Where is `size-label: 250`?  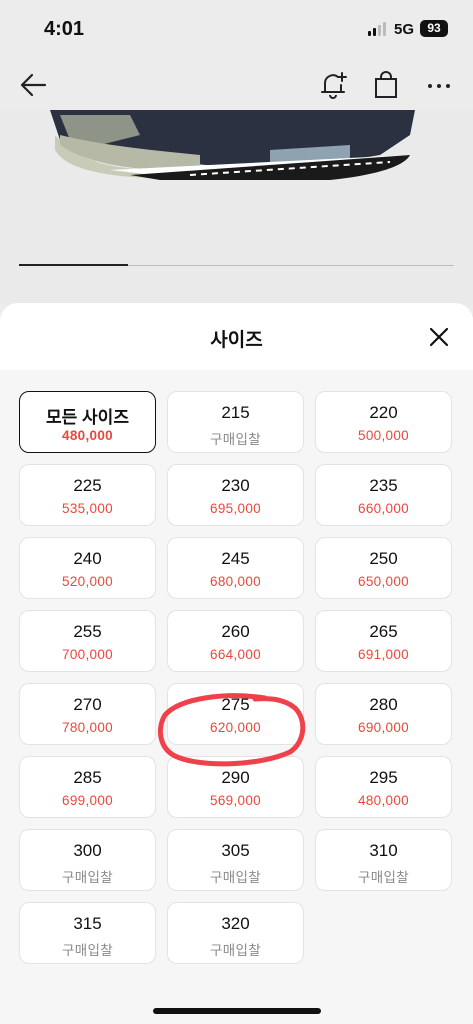
size-label: 250 is located at coordinates (383, 558).